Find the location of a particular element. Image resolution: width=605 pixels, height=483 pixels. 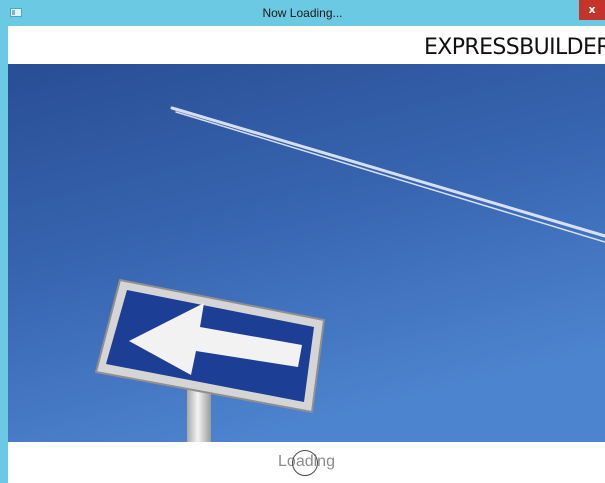

sign-pole is located at coordinates (199, 415).